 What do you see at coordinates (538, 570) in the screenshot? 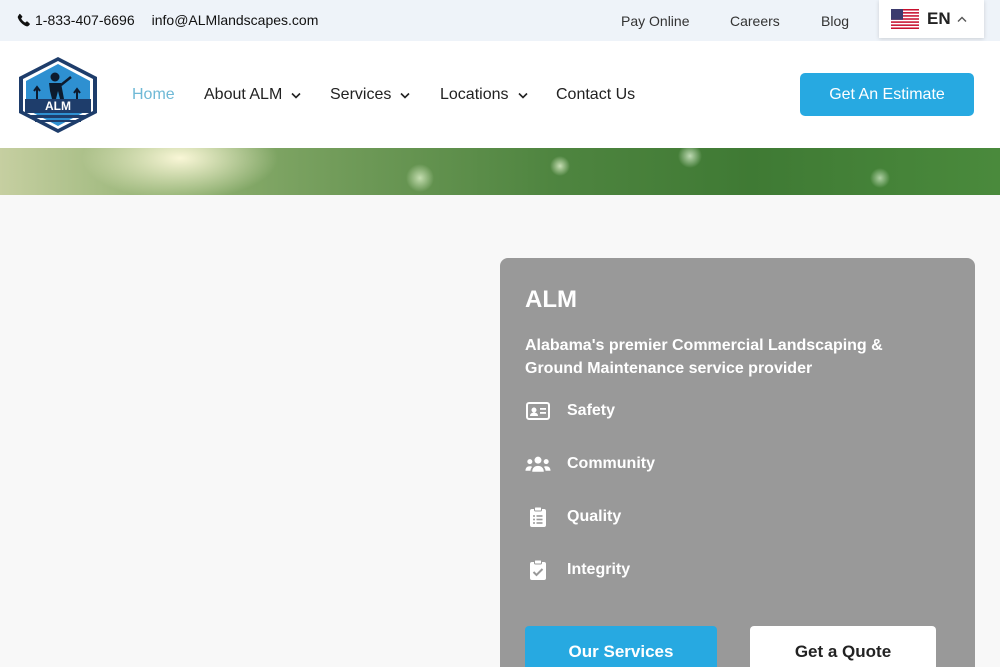
I see `clipboard-check-icon` at bounding box center [538, 570].